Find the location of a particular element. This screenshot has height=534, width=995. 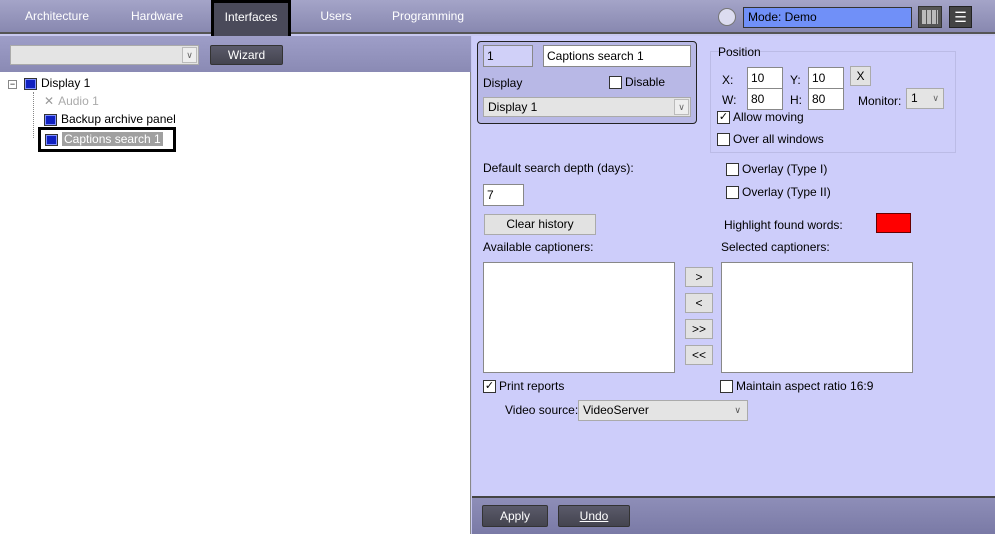

disable-checkbox: Disable is located at coordinates (637, 82).